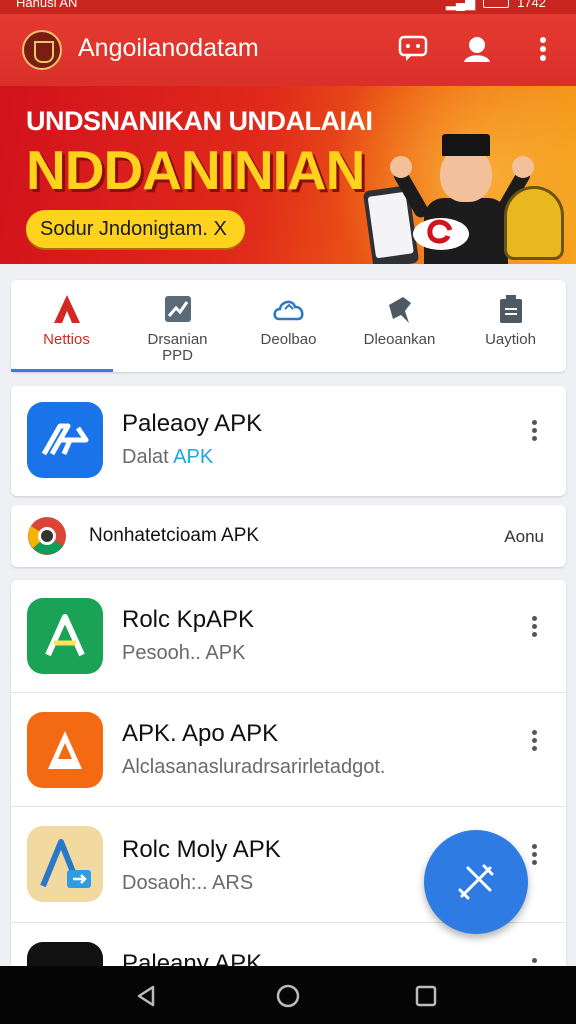 The height and width of the screenshot is (1024, 576). What do you see at coordinates (399, 309) in the screenshot?
I see `pin-icon` at bounding box center [399, 309].